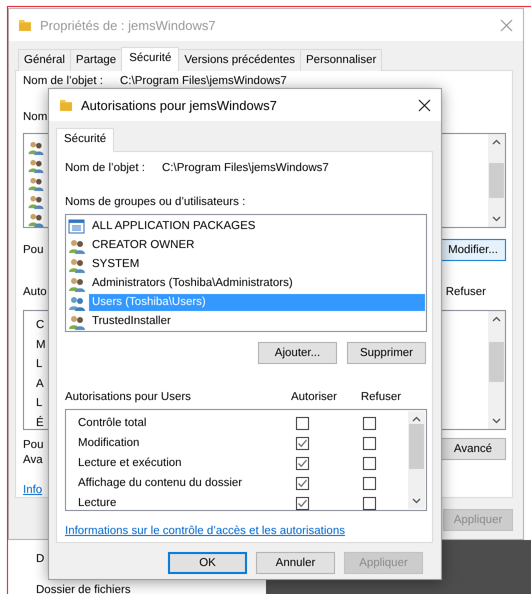 Image resolution: width=531 pixels, height=594 pixels. I want to click on column-header: Autoriser, so click(314, 397).